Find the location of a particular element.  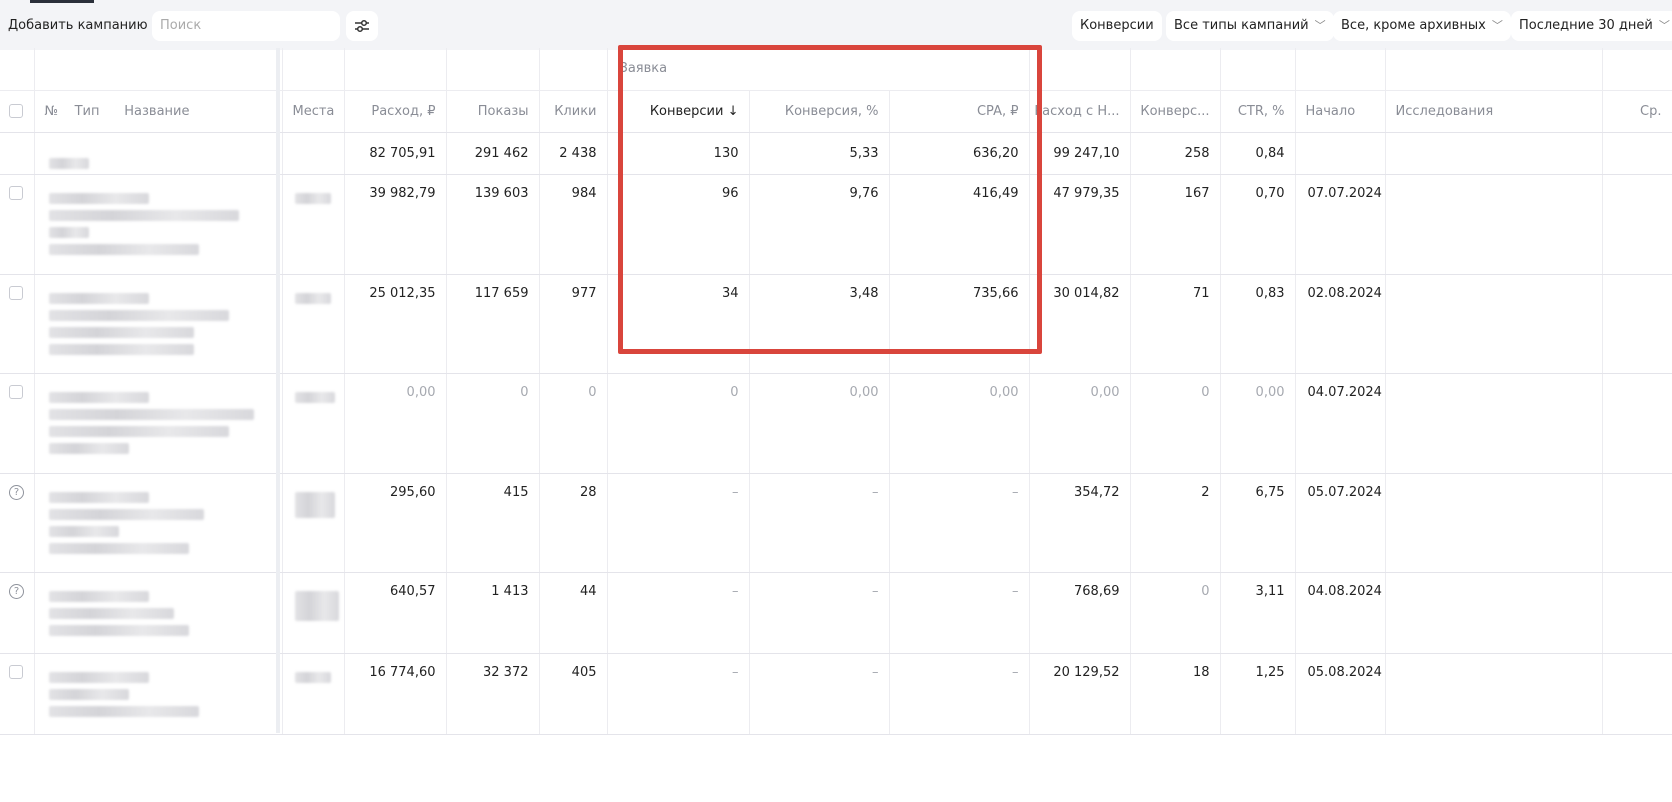

cell-impressions: 117 659 is located at coordinates (493, 324).